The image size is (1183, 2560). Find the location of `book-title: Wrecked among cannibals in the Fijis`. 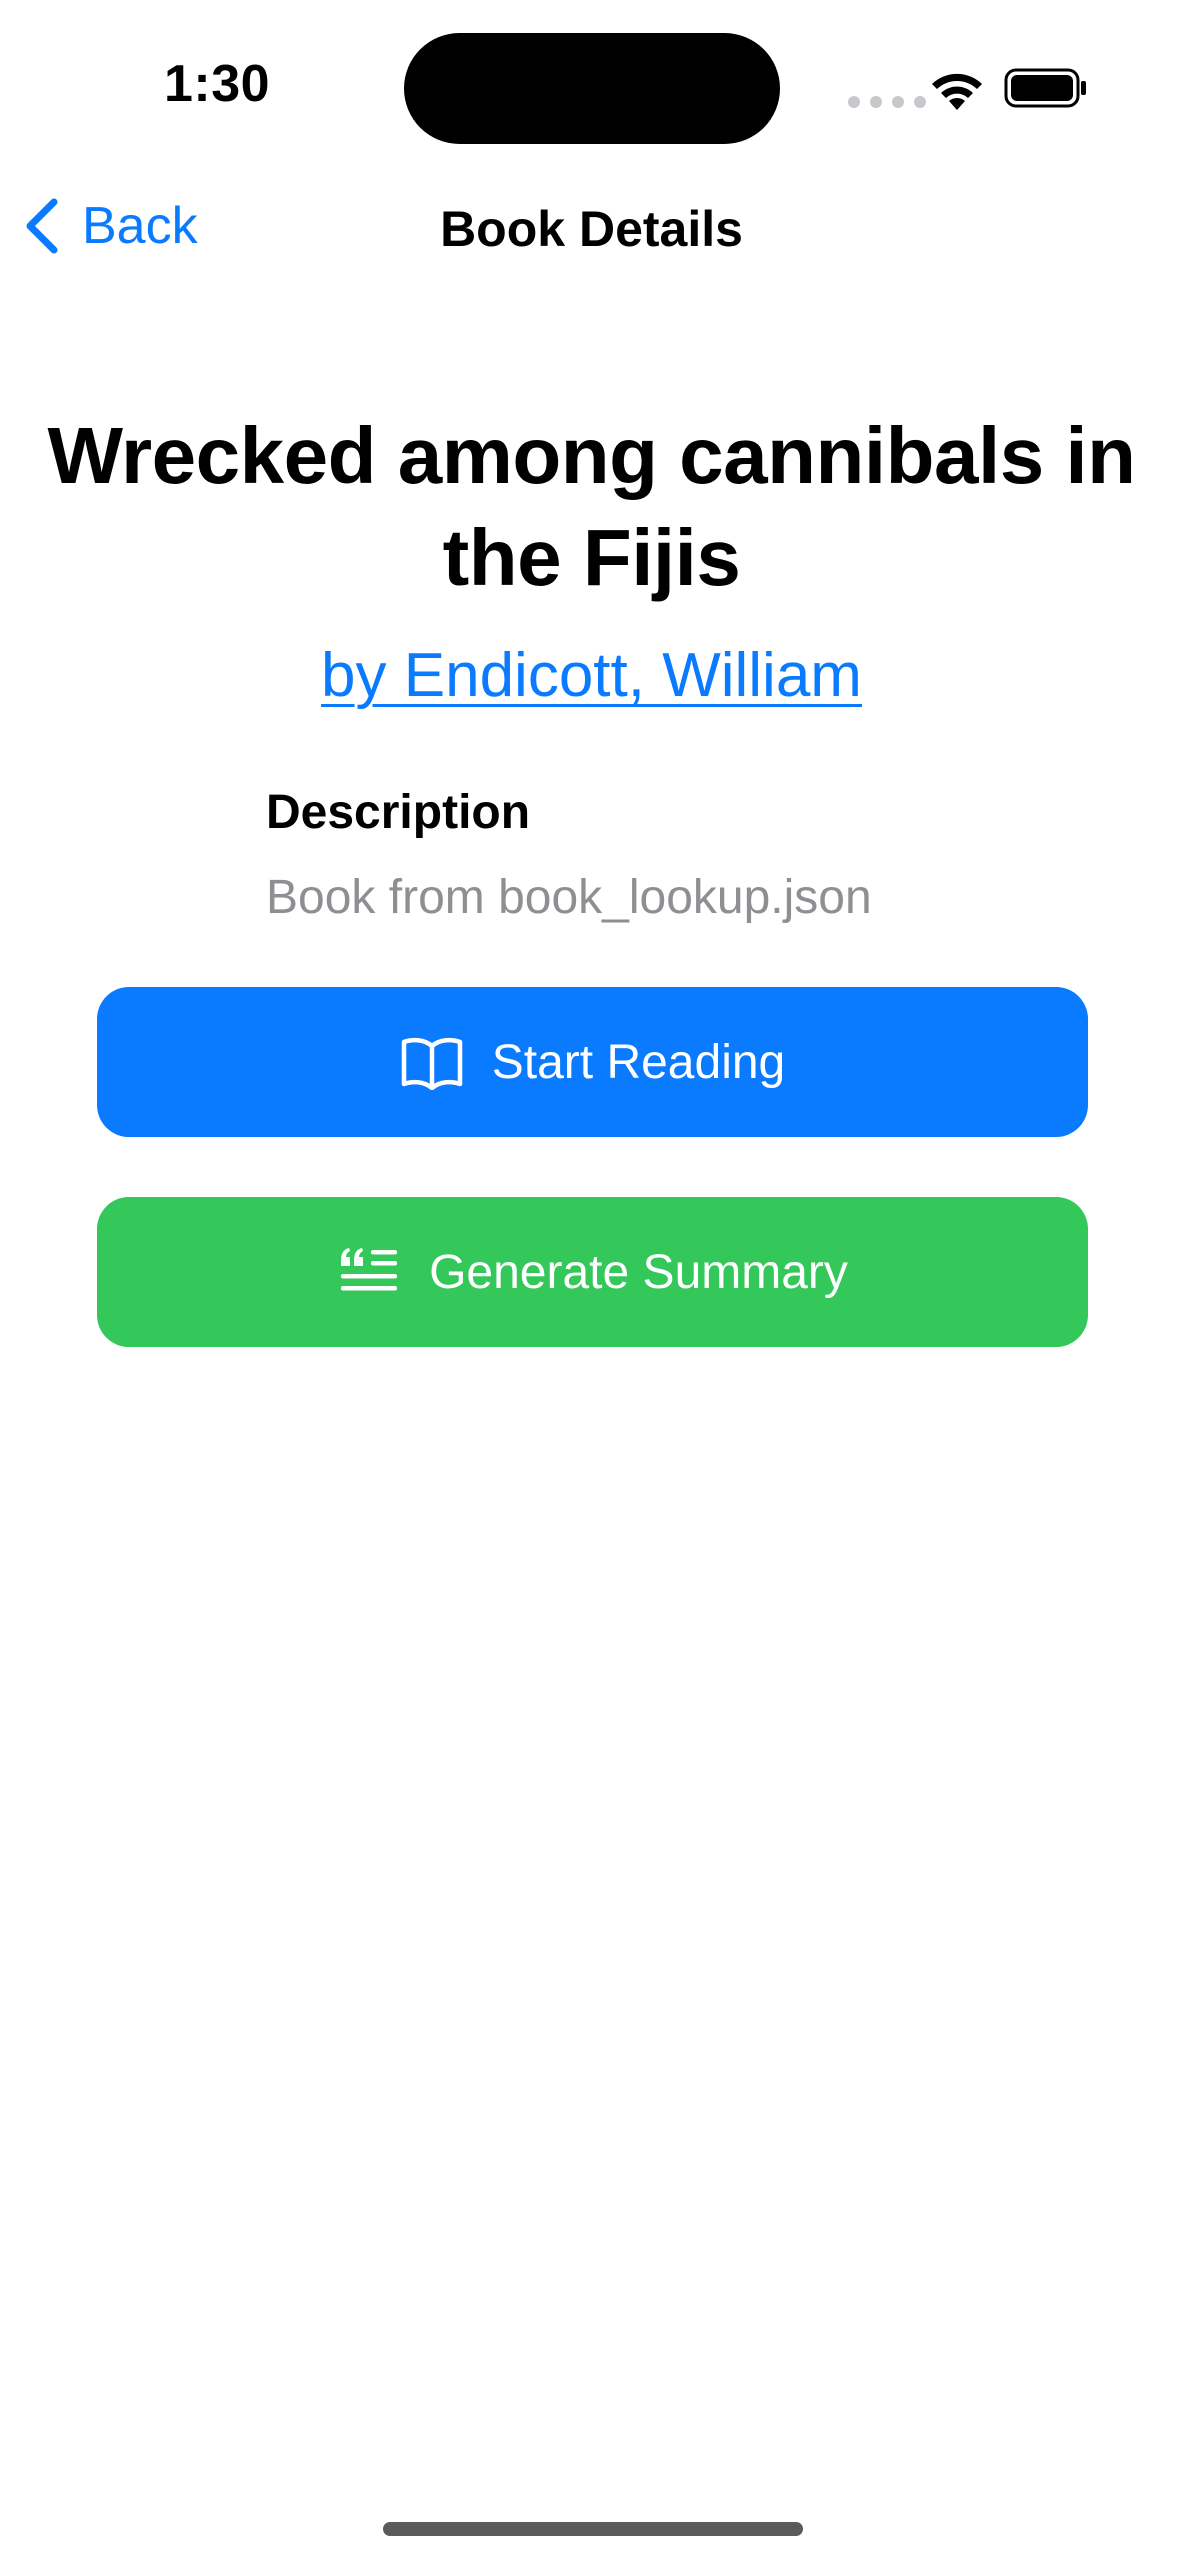

book-title: Wrecked among cannibals in the Fijis is located at coordinates (591, 506).